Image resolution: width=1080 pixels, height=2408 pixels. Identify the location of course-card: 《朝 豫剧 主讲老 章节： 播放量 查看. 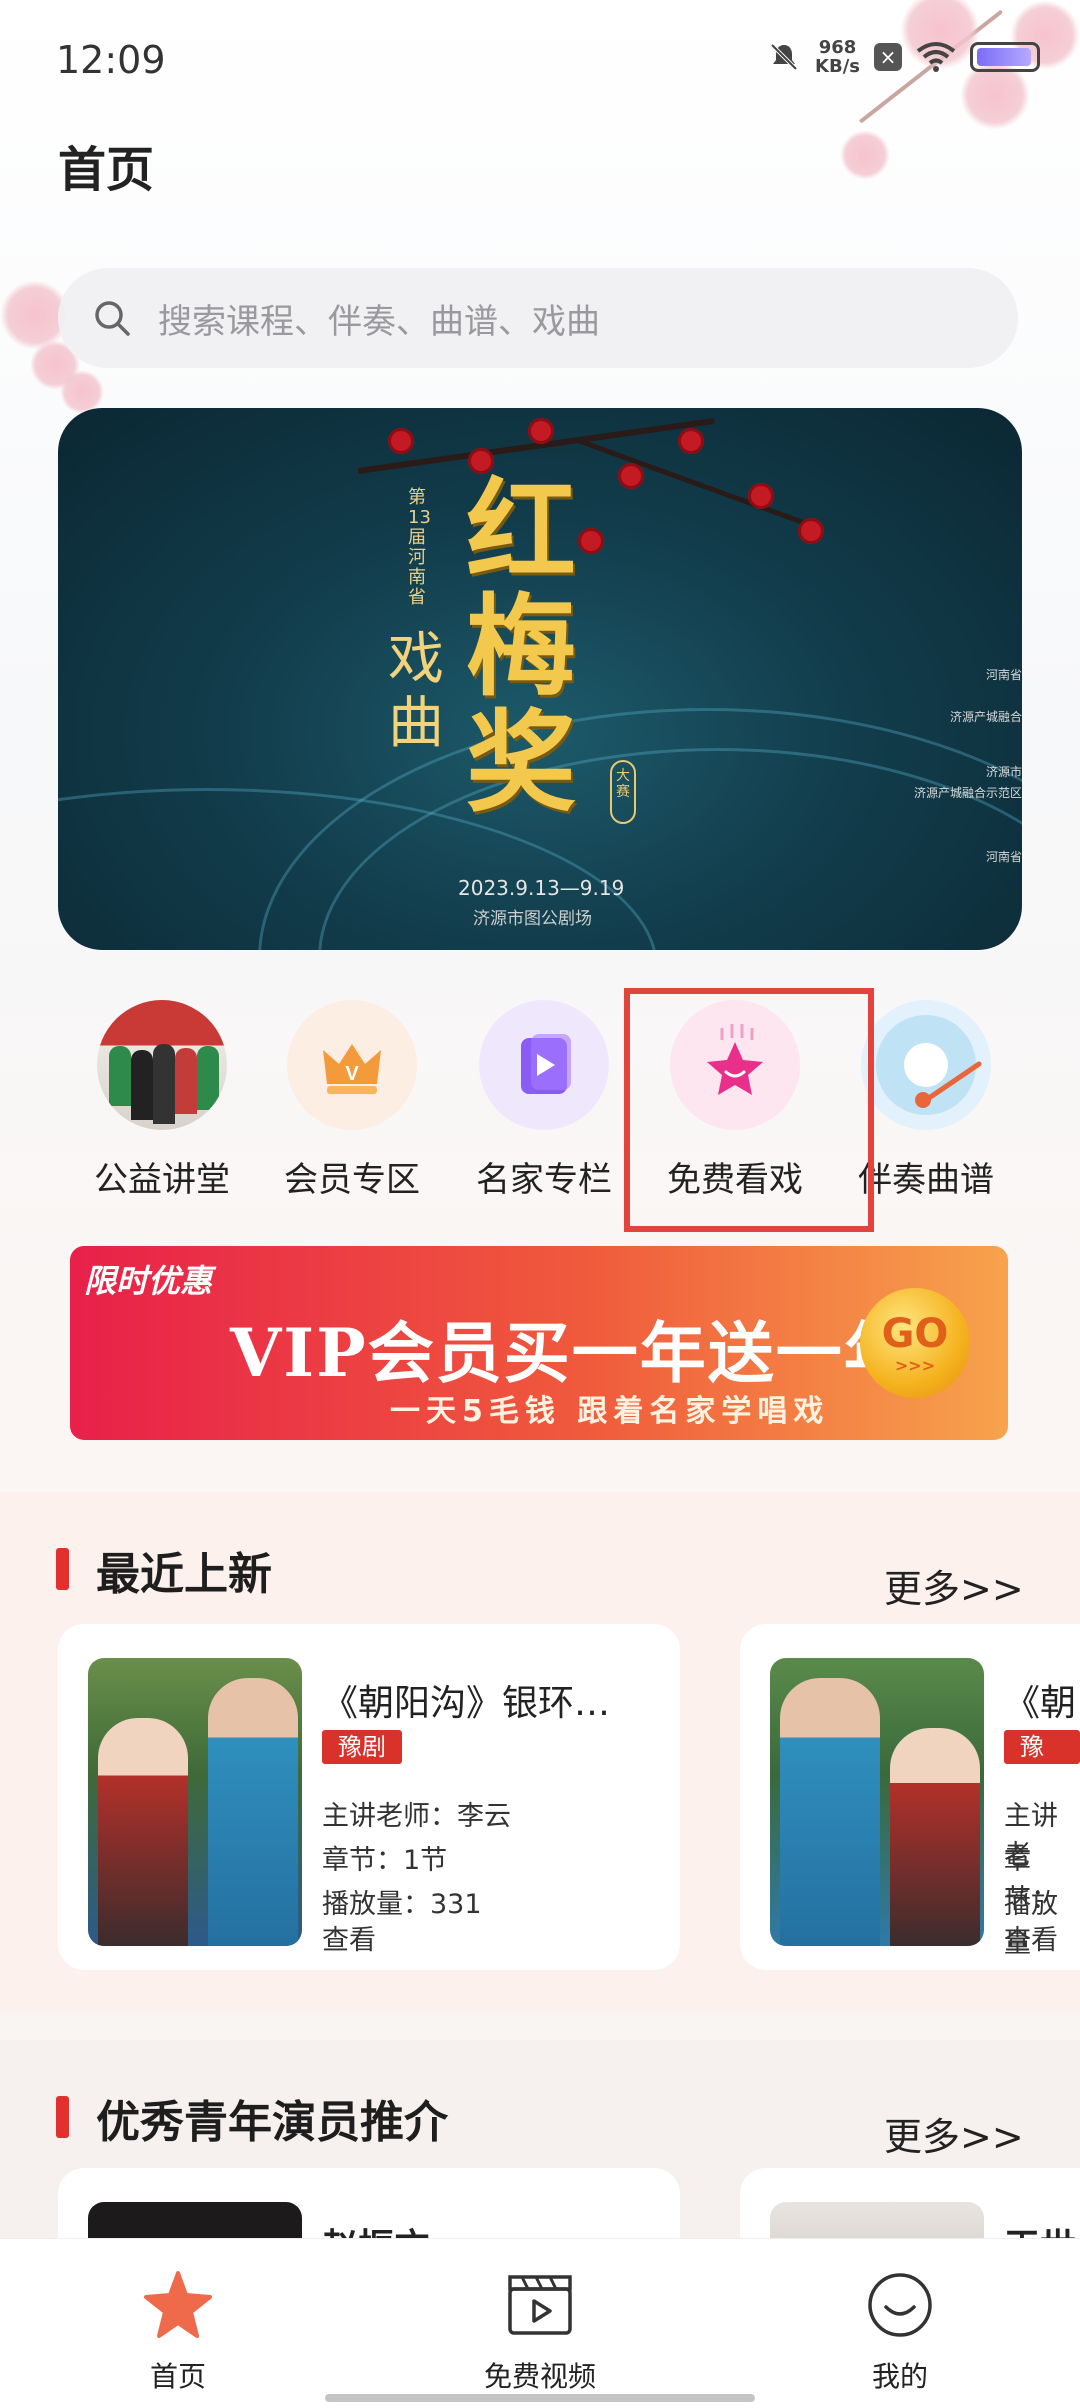
(910, 1797).